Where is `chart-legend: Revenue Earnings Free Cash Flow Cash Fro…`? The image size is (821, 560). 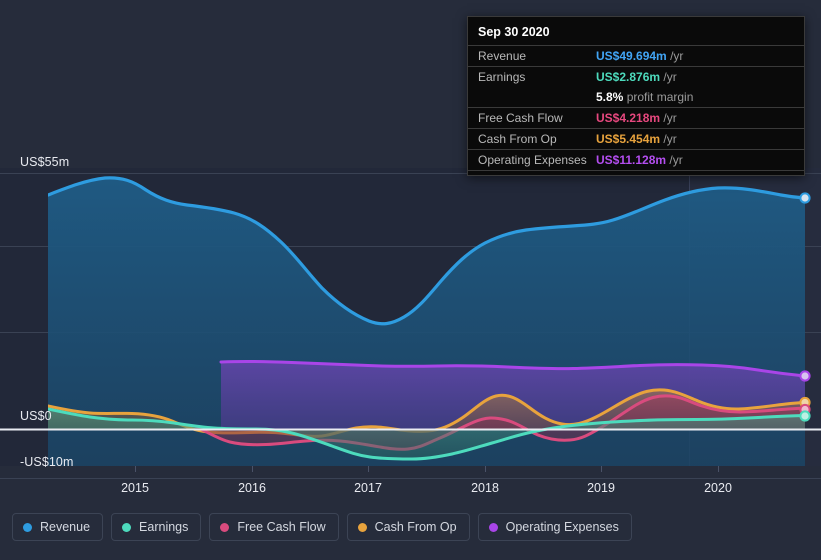
chart-legend: Revenue Earnings Free Cash Flow Cash Fro… is located at coordinates (322, 527).